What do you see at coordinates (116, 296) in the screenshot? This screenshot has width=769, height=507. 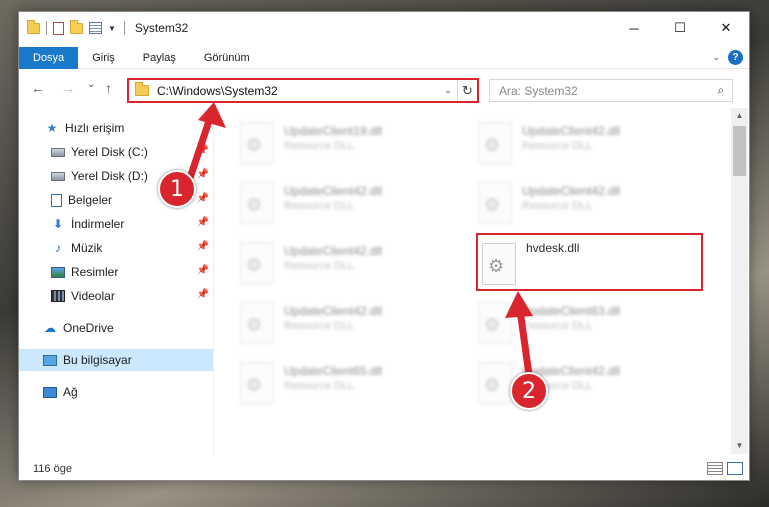 I see `sidebar-item-videos: Videolar 📌` at bounding box center [116, 296].